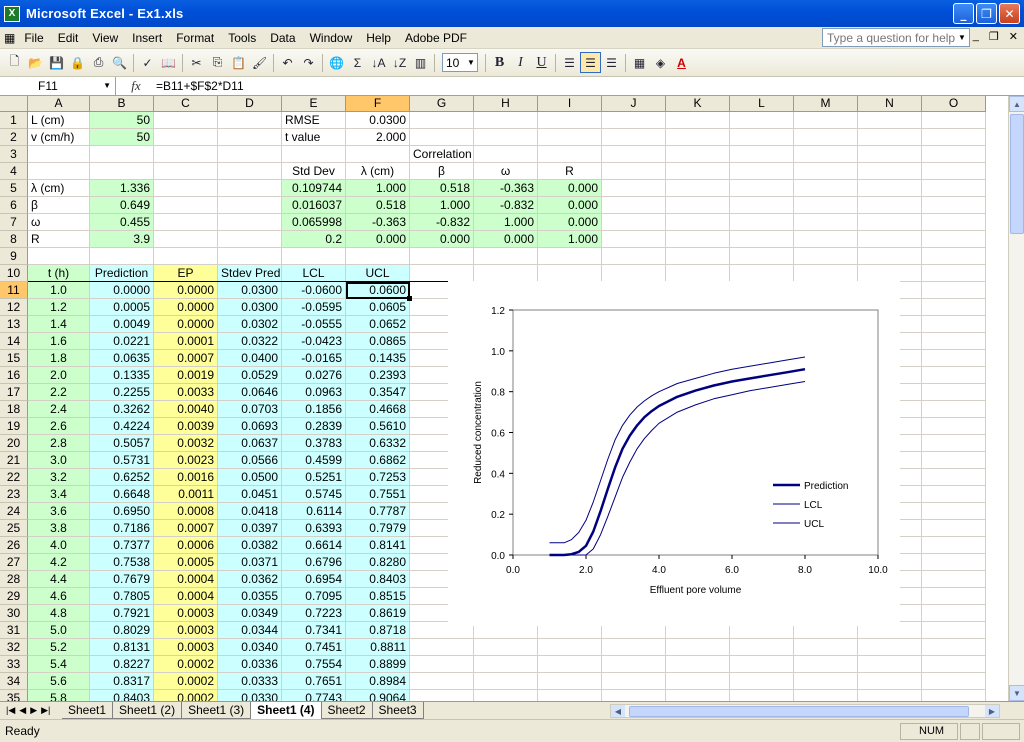 This screenshot has height=742, width=1024. I want to click on table-cell-f17: 0.3547, so click(378, 392).